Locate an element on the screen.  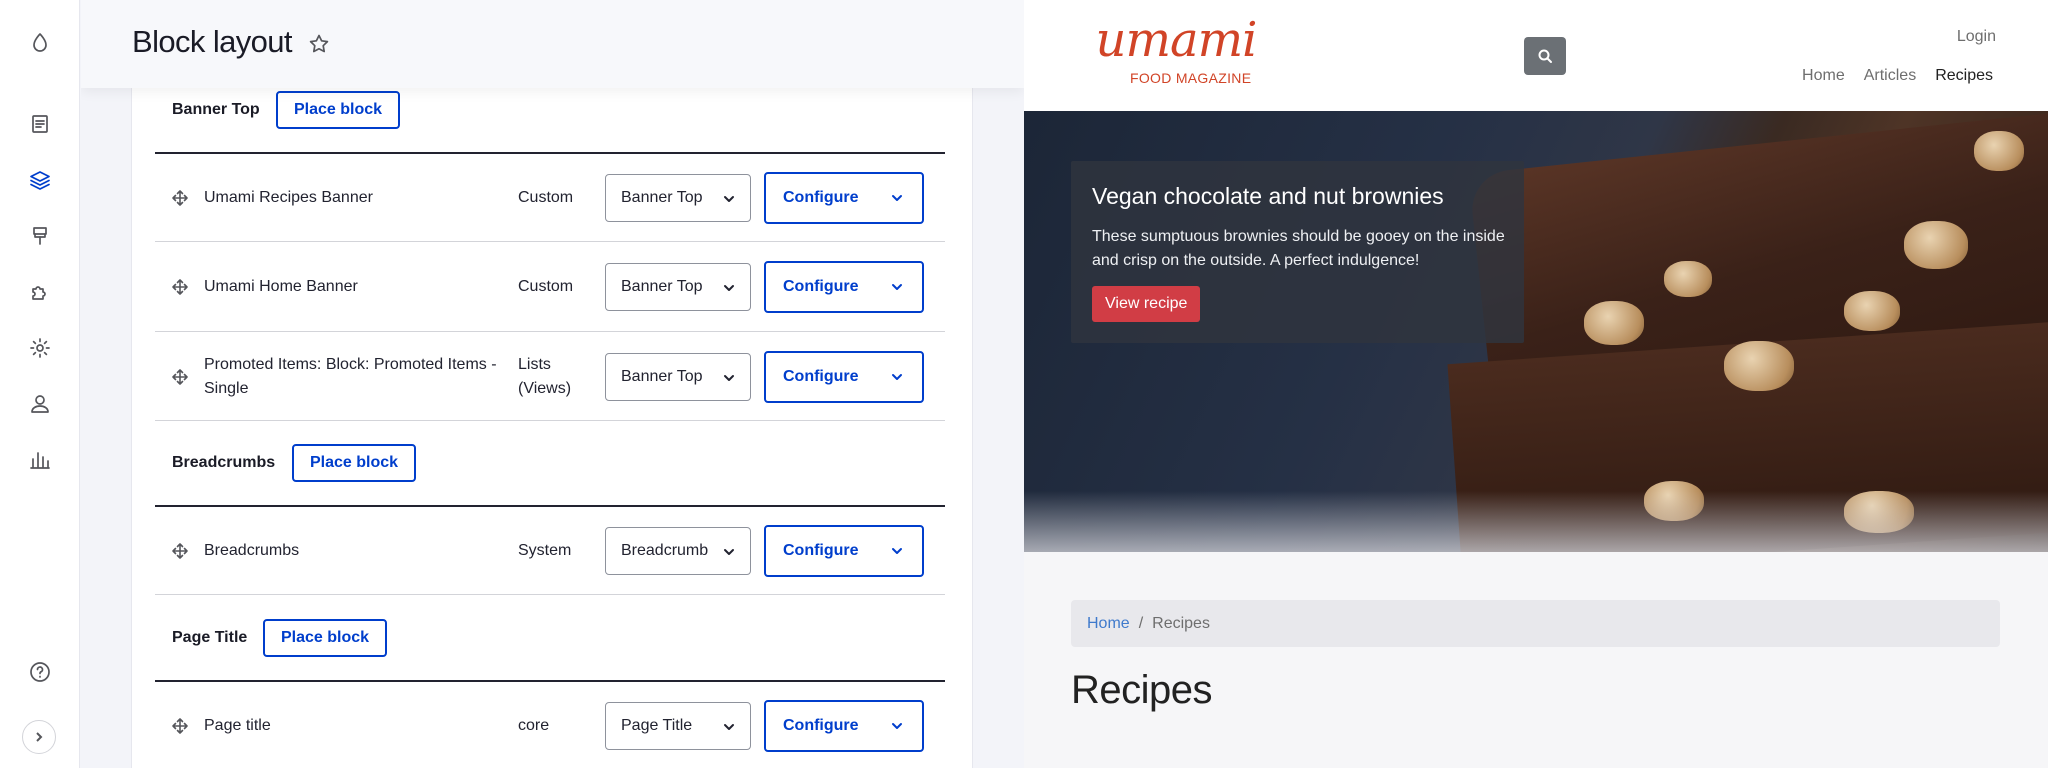
block-title: Breadcrumbs is located at coordinates (252, 550).